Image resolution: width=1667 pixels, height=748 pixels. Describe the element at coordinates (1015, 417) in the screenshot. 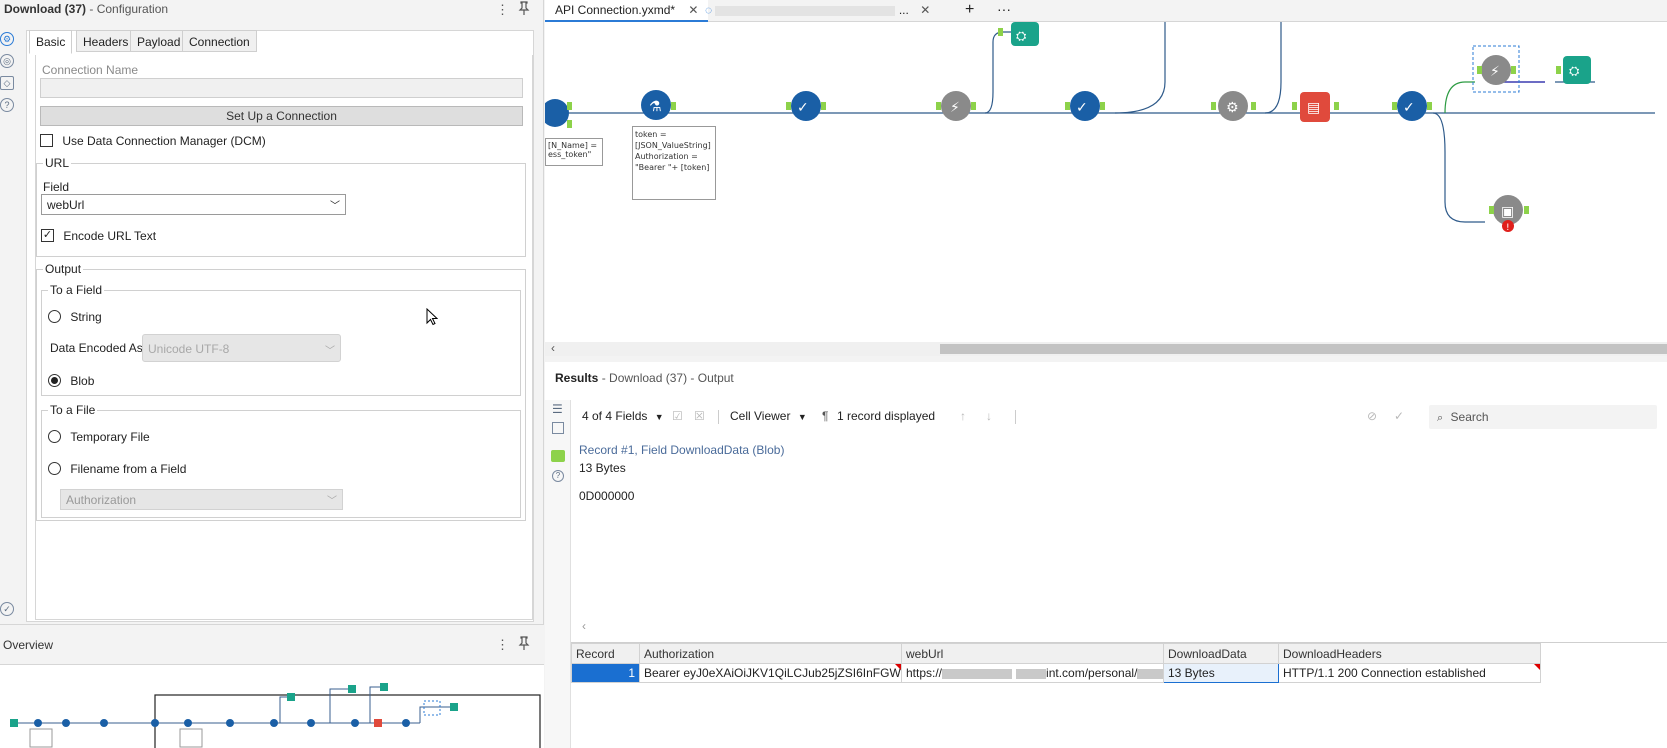

I see `toolbar-divider` at that location.